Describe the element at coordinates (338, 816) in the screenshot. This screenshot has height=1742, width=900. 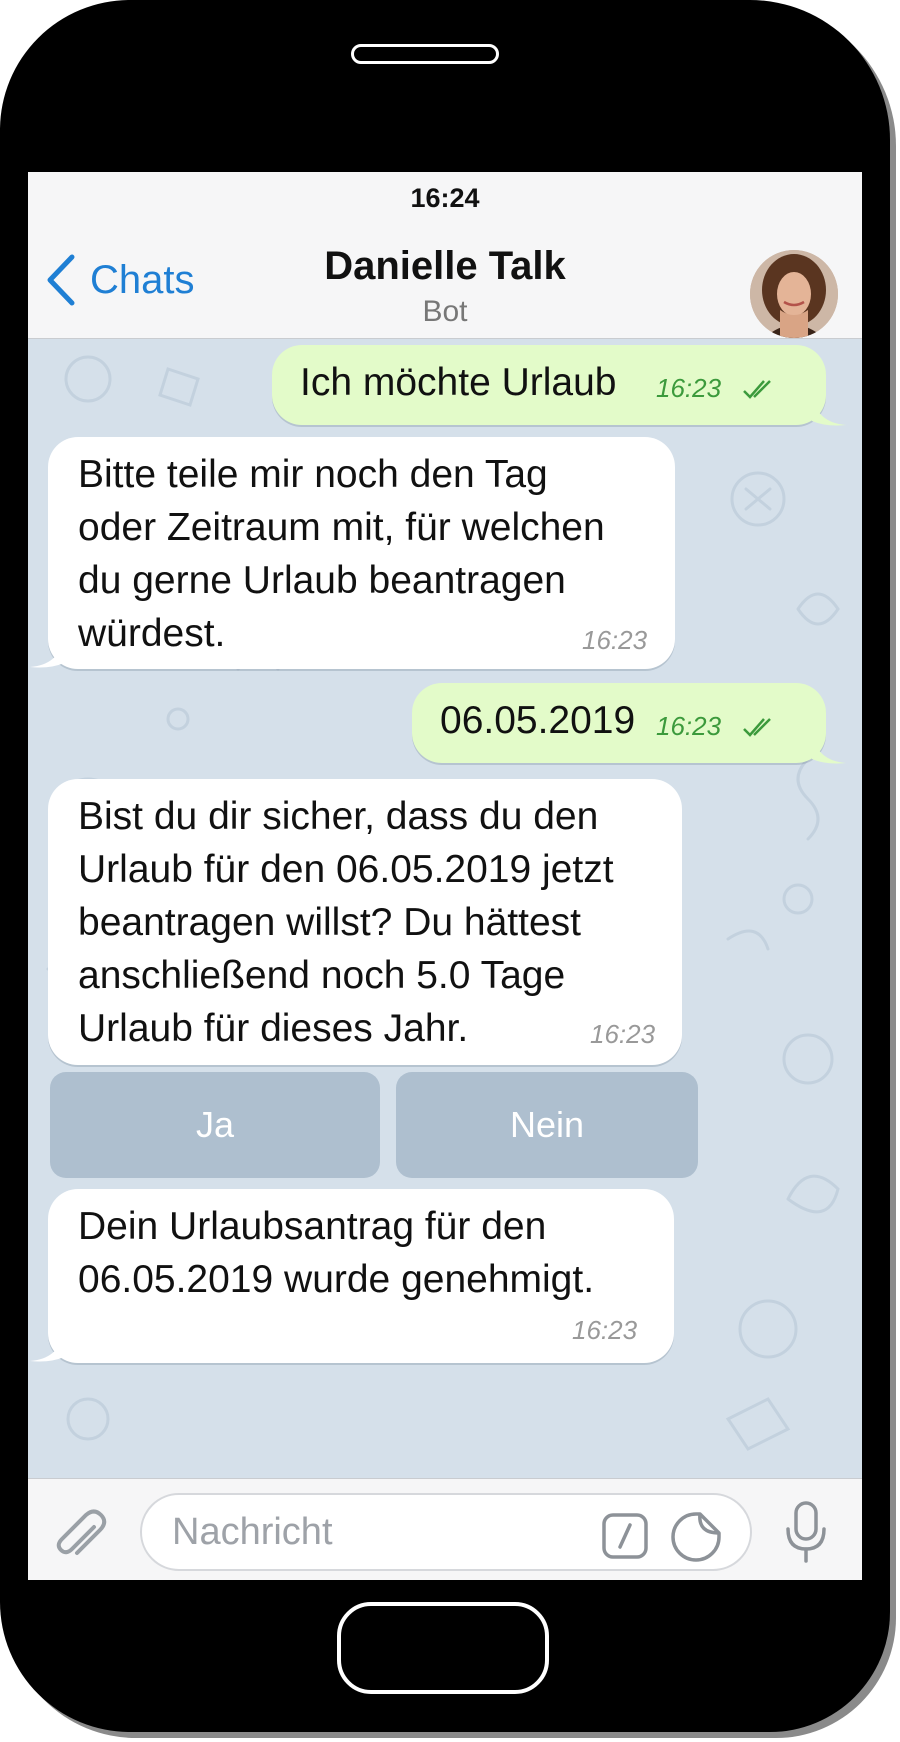
I see `message-text-line: Bist du dir sicher, dass du den` at that location.